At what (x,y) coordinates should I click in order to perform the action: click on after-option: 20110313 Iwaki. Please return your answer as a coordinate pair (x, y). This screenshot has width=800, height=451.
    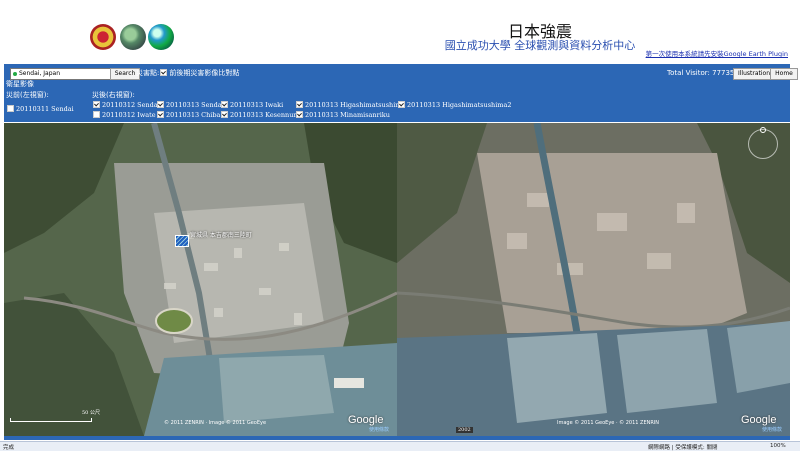
    Looking at the image, I should click on (251, 104).